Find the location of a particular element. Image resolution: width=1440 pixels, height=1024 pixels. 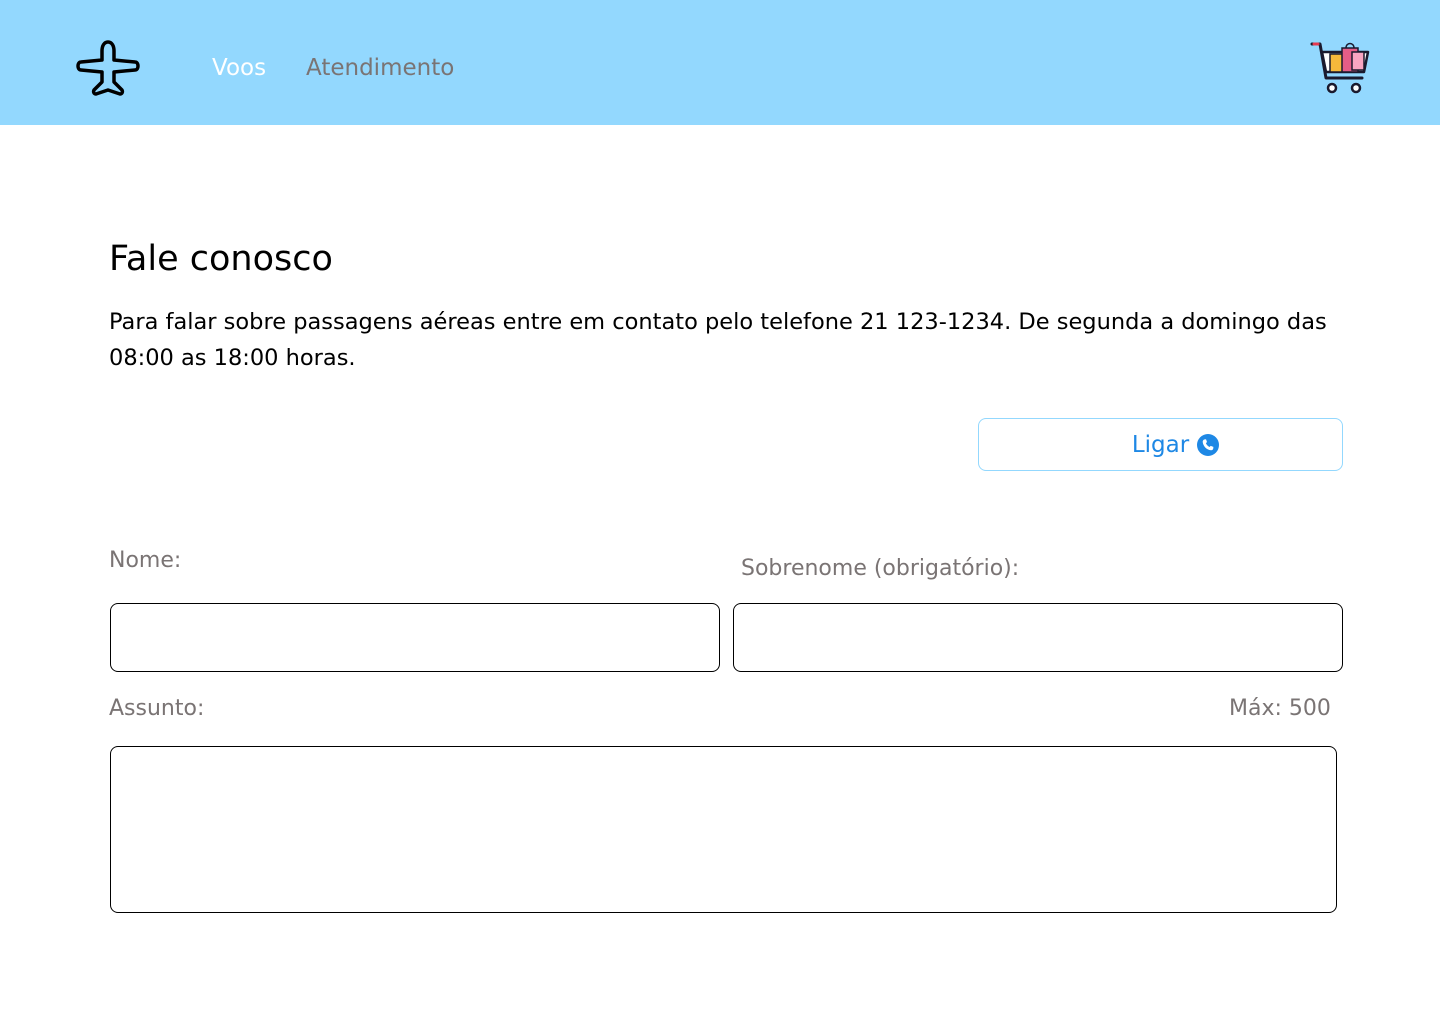

nav-voos: Voos is located at coordinates (239, 68).